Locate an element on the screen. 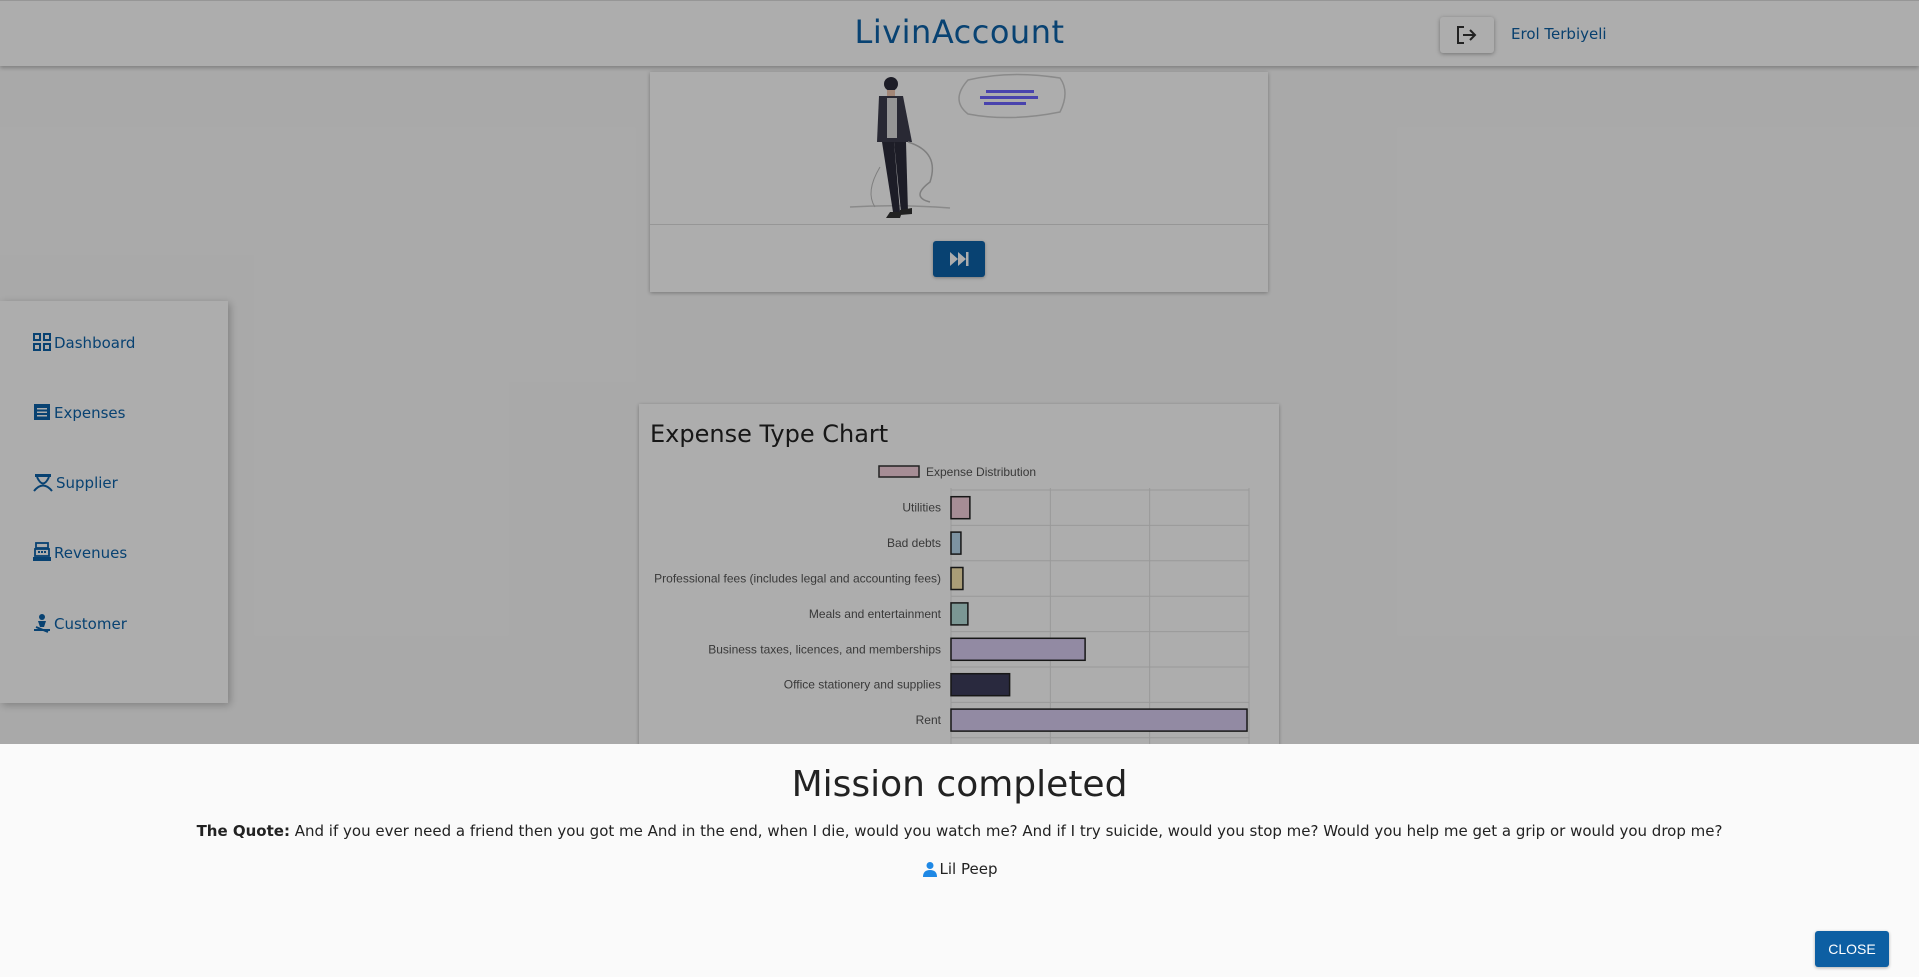 The width and height of the screenshot is (1919, 977). quote-label: The Quote: is located at coordinates (243, 831).